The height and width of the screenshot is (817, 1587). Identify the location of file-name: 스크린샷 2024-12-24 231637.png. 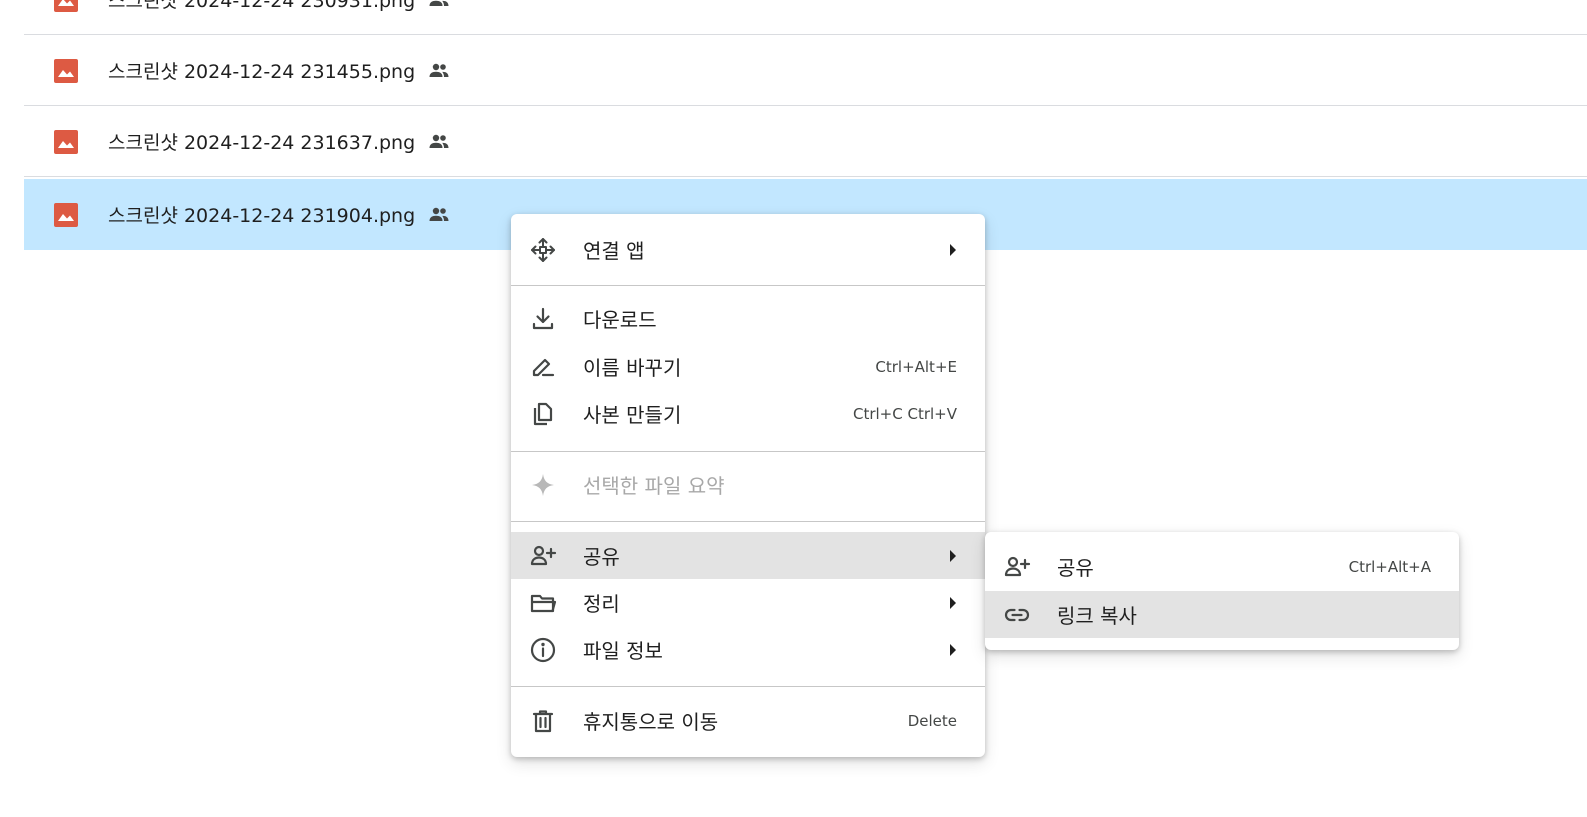
(262, 143).